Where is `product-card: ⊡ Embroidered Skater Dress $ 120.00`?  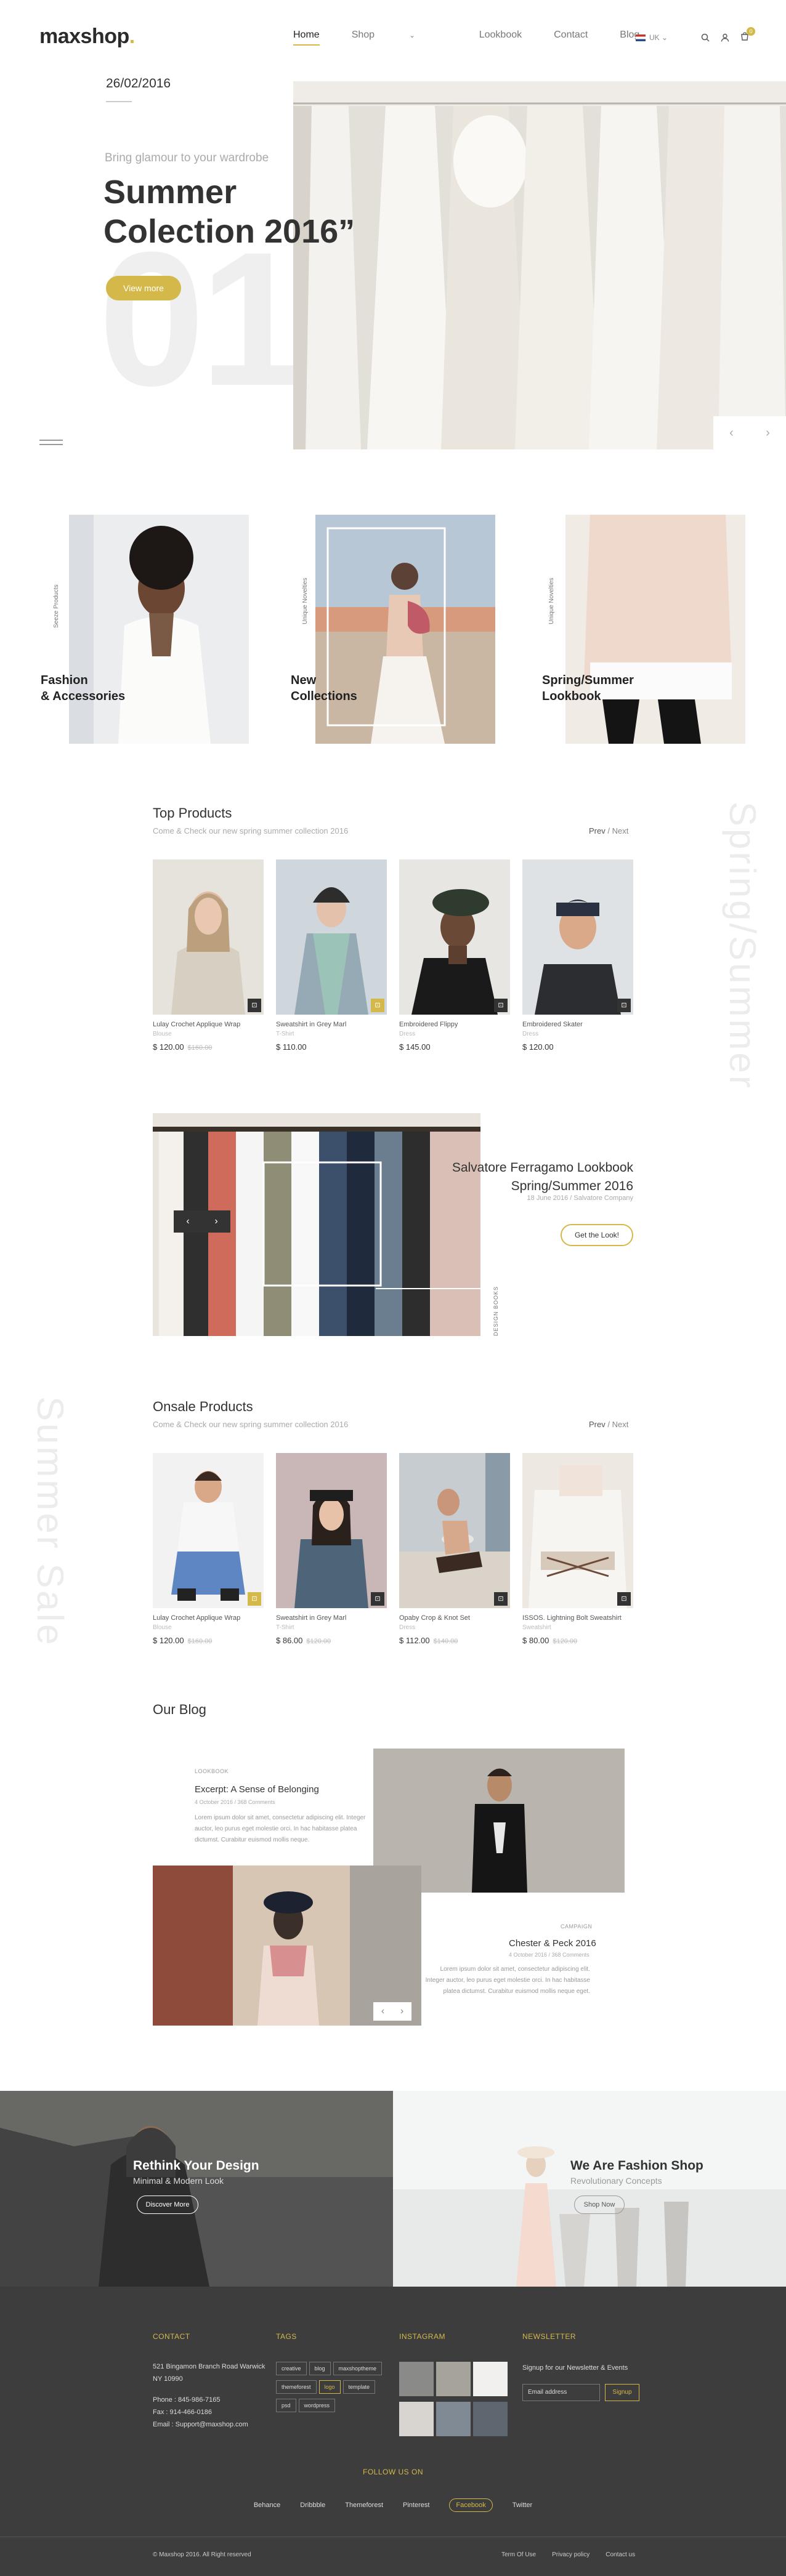
product-card: ⊡ Embroidered Skater Dress $ 120.00 is located at coordinates (578, 955).